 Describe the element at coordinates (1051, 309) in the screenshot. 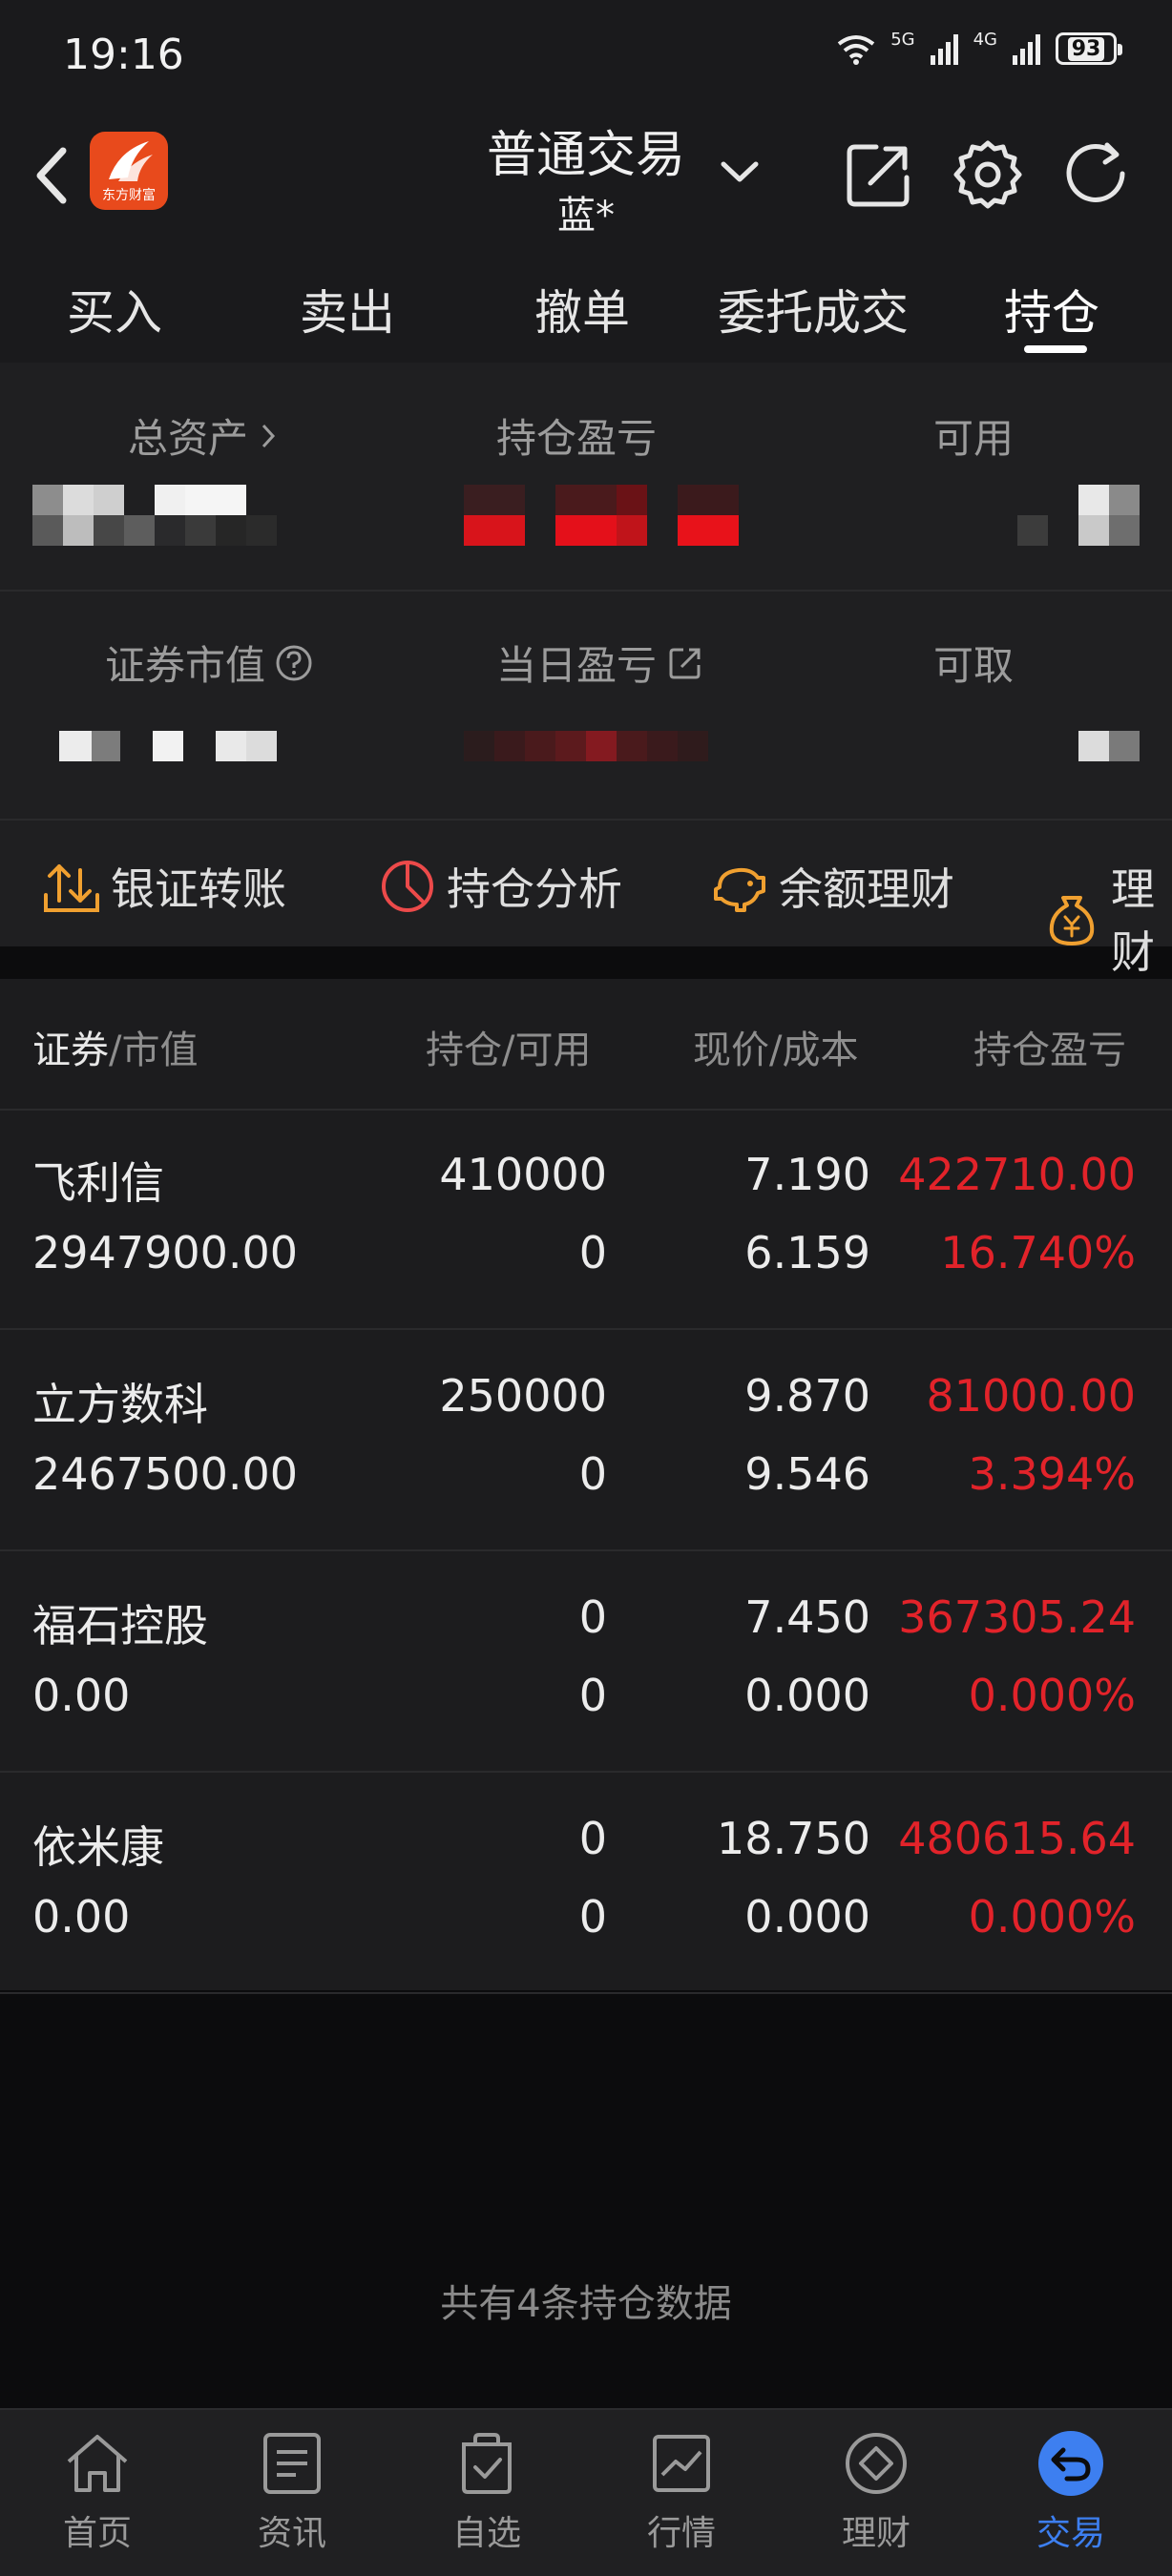

I see `tab-positions: 持仓` at that location.